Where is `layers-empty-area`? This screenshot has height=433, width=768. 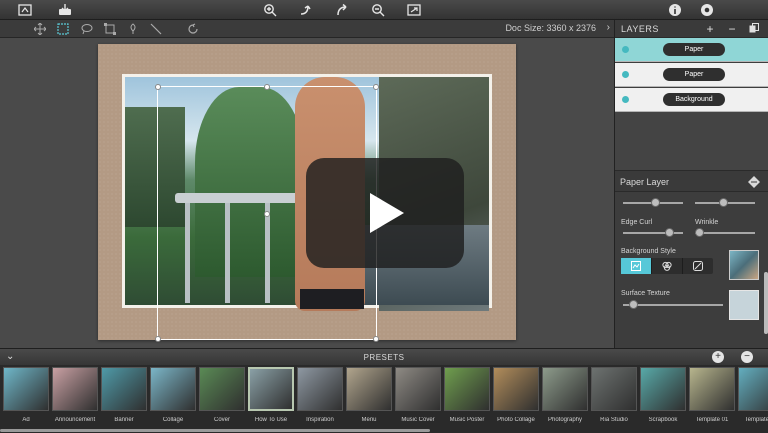 layers-empty-area is located at coordinates (691, 141).